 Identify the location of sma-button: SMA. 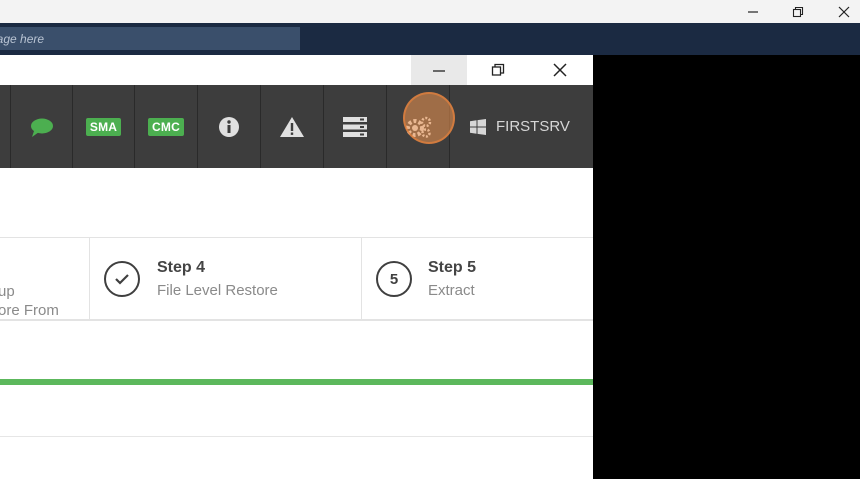
(103, 126).